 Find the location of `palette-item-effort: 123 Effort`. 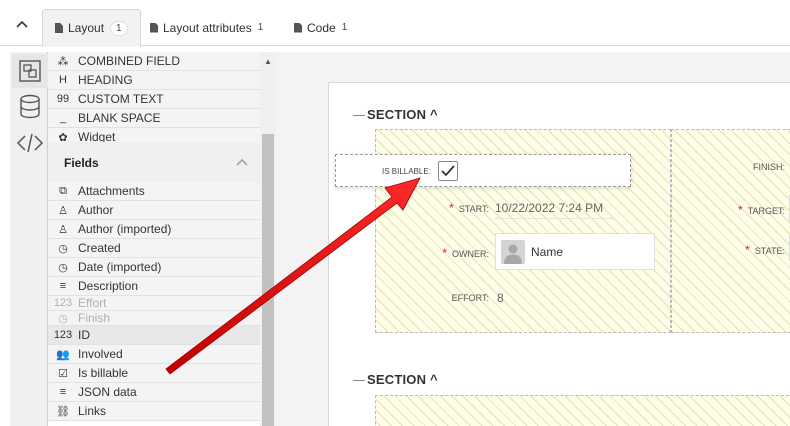

palette-item-effort: 123 Effort is located at coordinates (154, 303).